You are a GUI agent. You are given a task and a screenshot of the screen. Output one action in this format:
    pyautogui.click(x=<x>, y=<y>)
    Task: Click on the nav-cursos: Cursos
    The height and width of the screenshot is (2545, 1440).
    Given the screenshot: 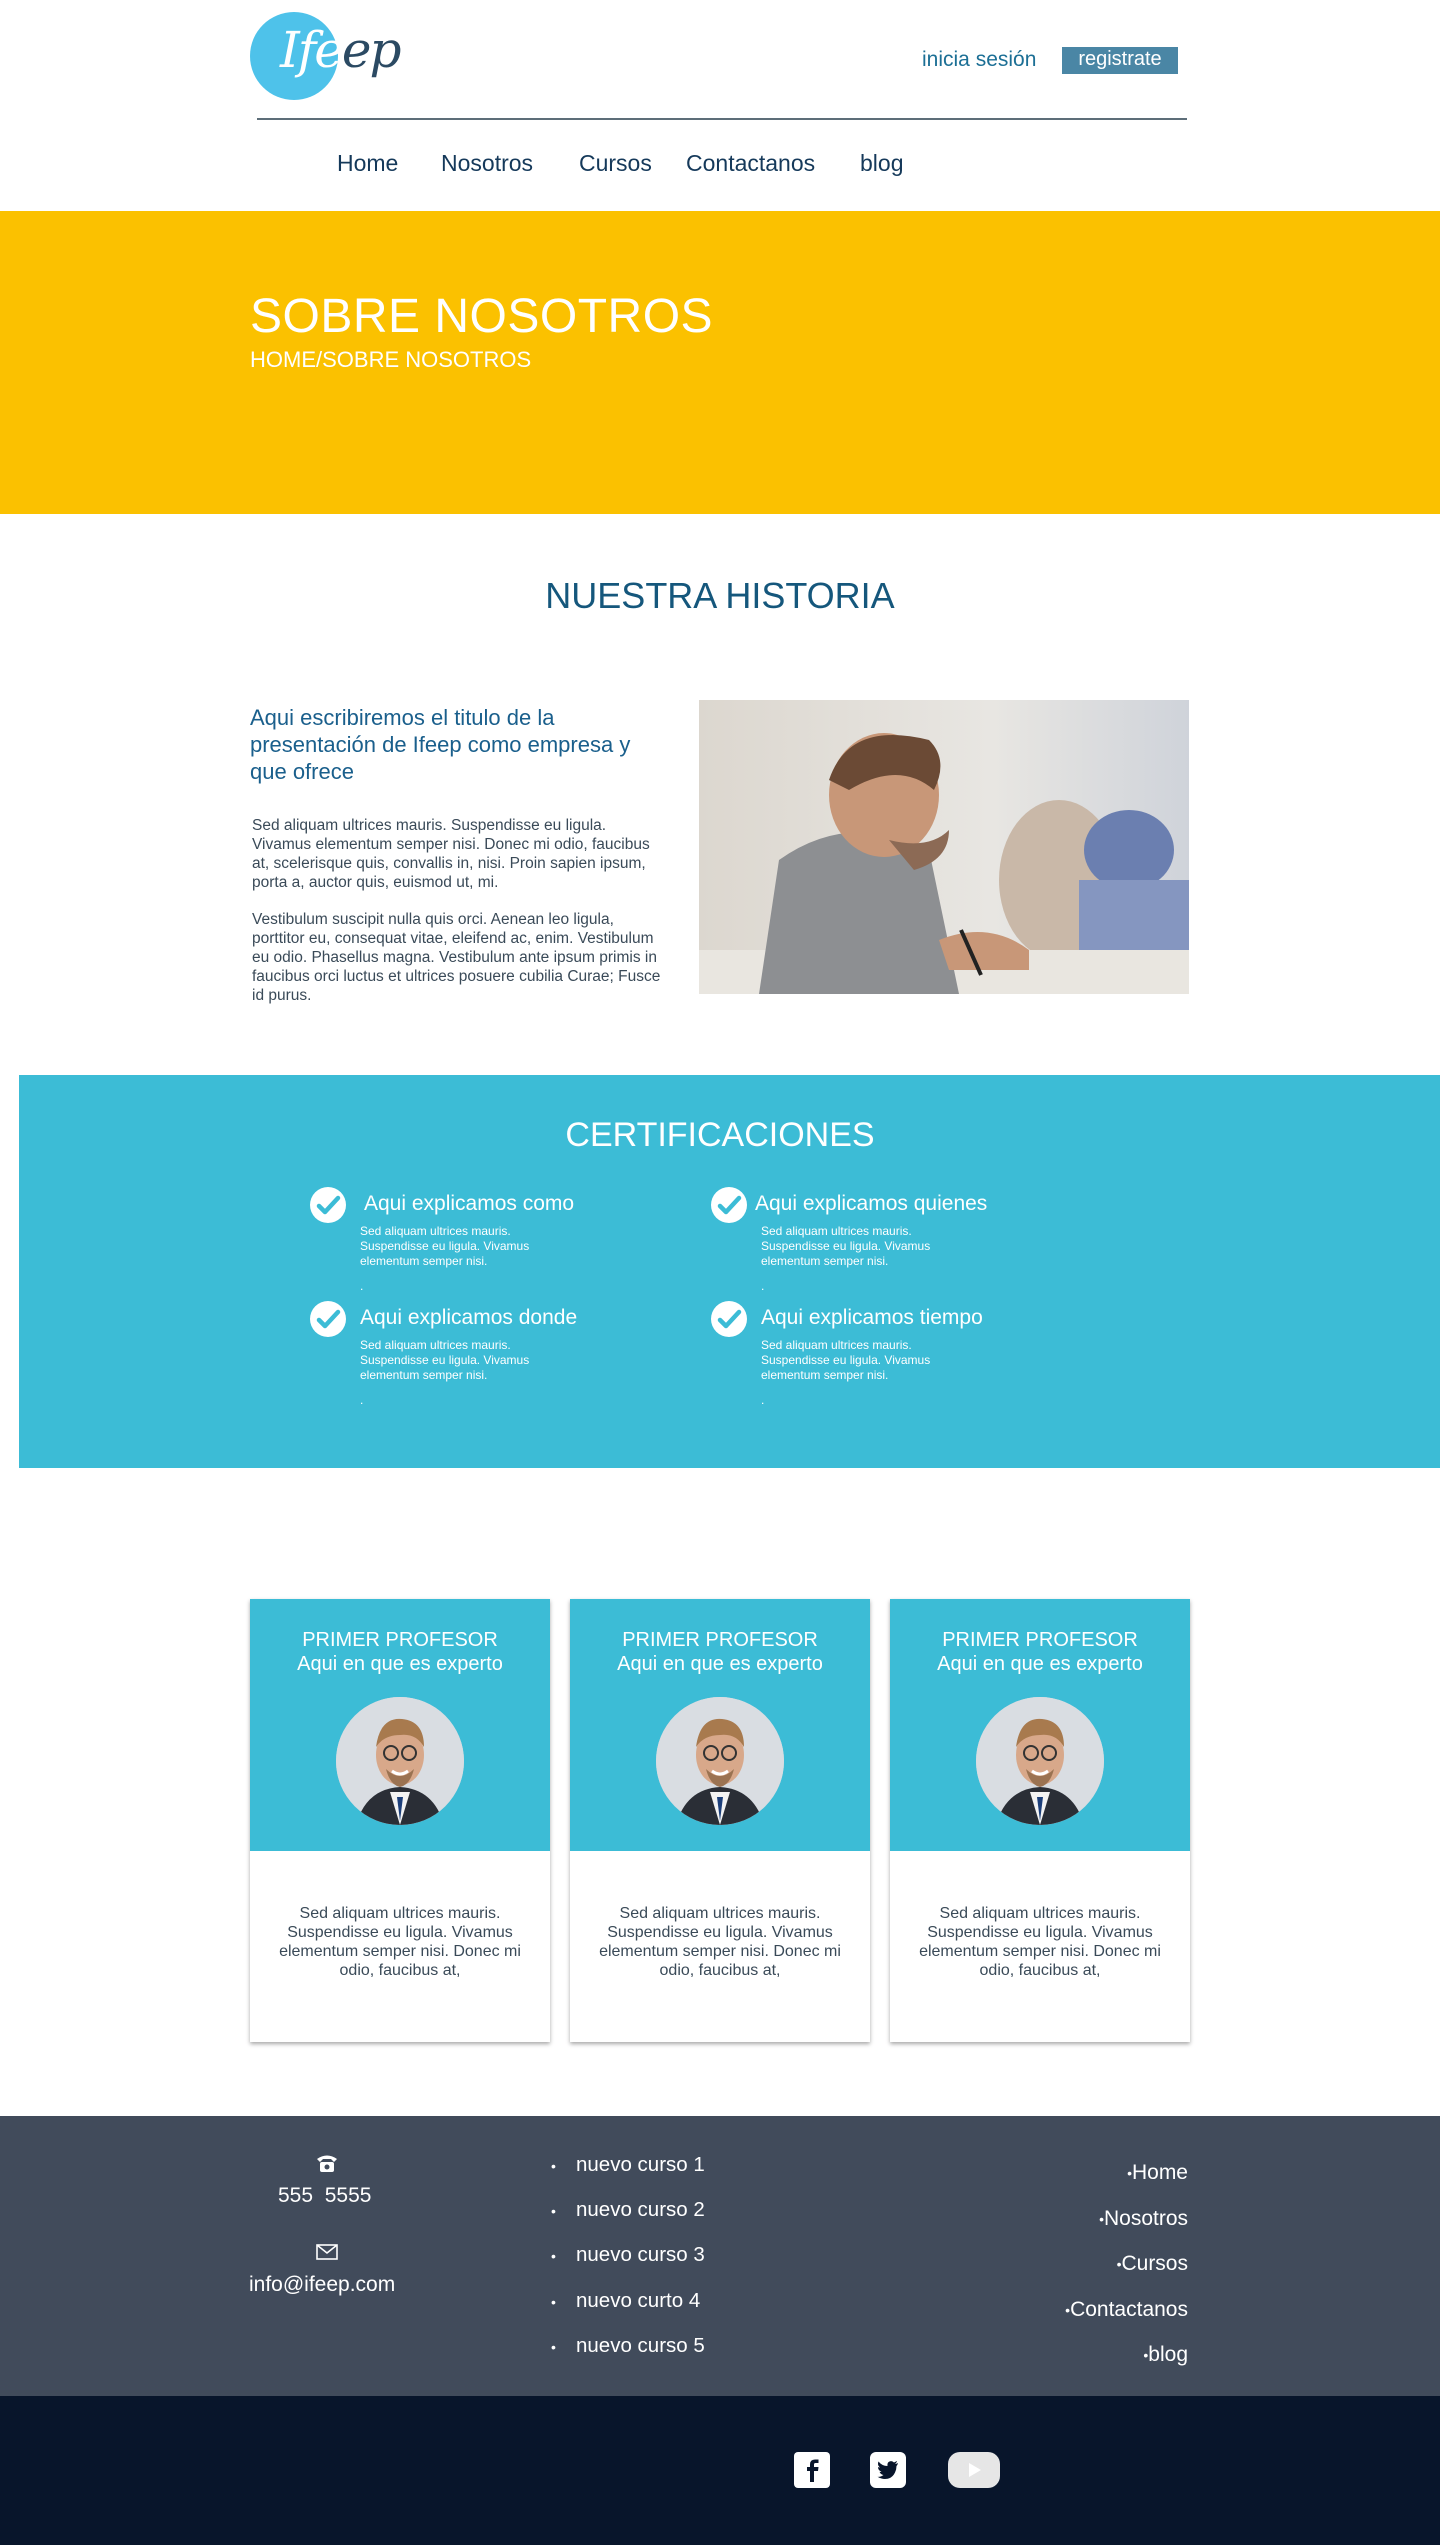 What is the action you would take?
    pyautogui.click(x=615, y=163)
    